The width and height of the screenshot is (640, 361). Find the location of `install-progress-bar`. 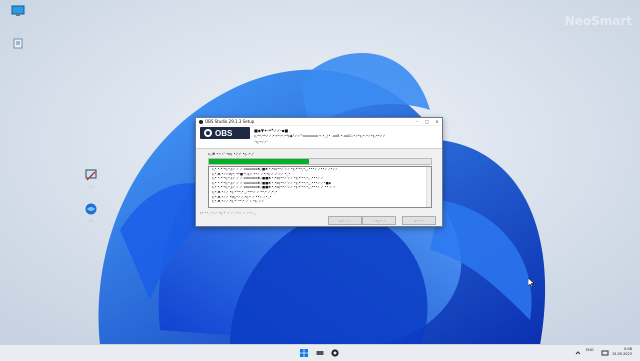

install-progress-bar is located at coordinates (320, 161).